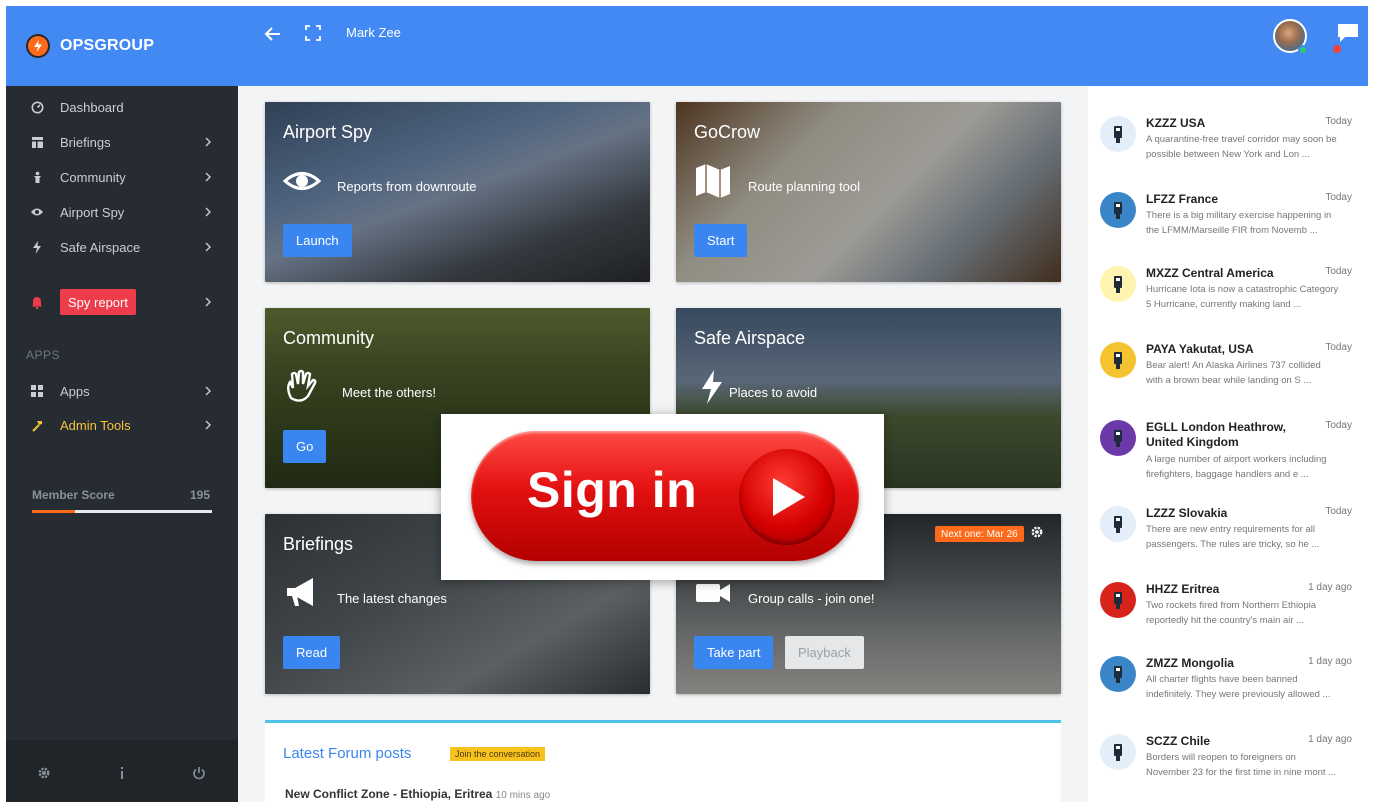 The height and width of the screenshot is (802, 1375). Describe the element at coordinates (305, 446) in the screenshot. I see `go-button: Go` at that location.